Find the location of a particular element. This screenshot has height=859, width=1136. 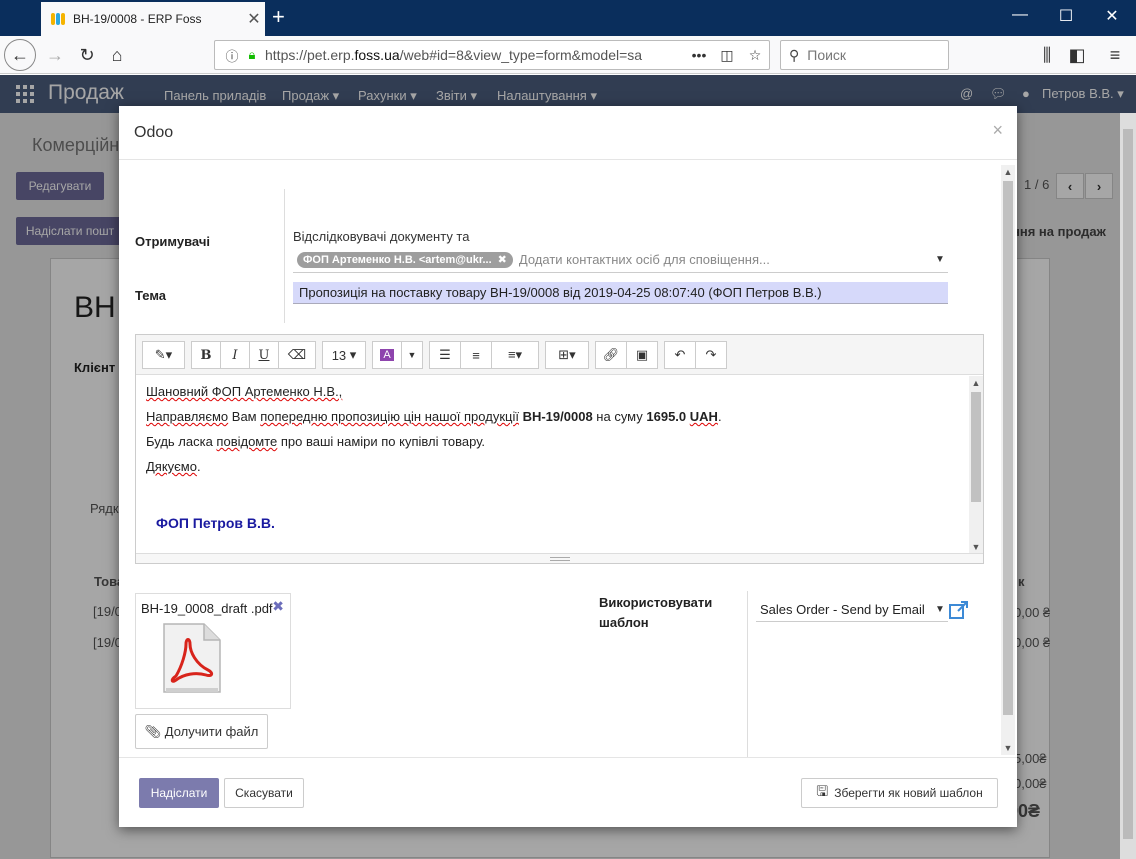

signature: ФОП Петров В.В. is located at coordinates (215, 523).